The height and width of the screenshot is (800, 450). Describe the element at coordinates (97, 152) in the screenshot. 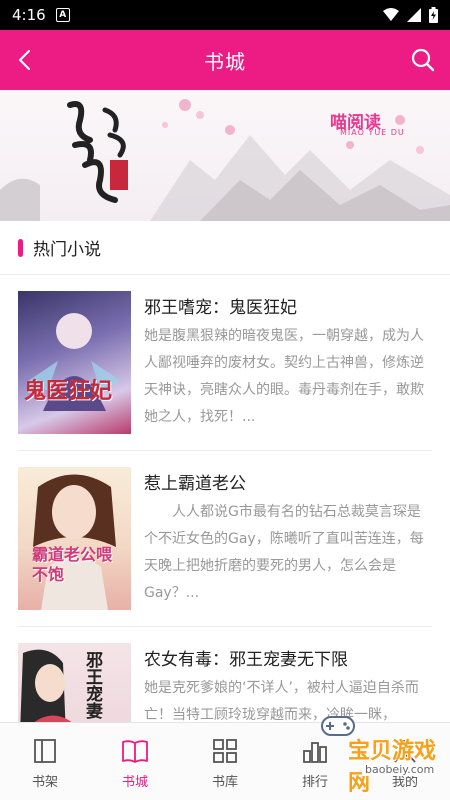

I see `banner-title-art` at that location.